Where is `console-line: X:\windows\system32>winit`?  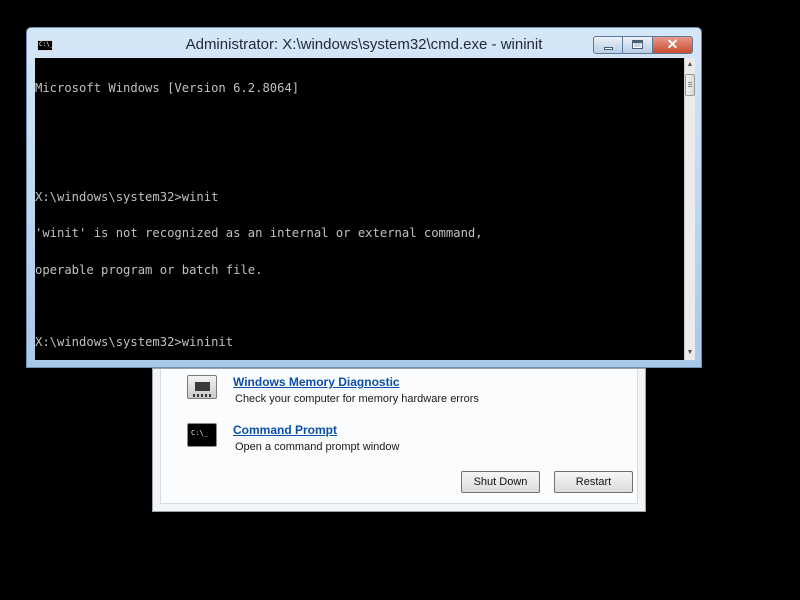
console-line: X:\windows\system32>winit is located at coordinates (127, 197).